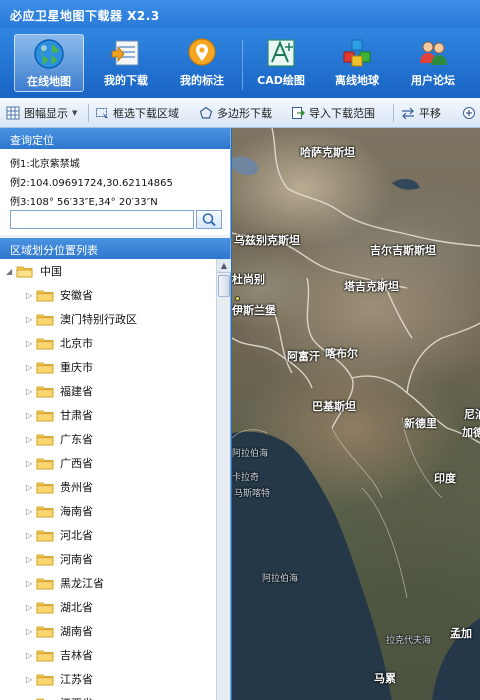  I want to click on expand-arrow-icon: ◢, so click(11, 271).